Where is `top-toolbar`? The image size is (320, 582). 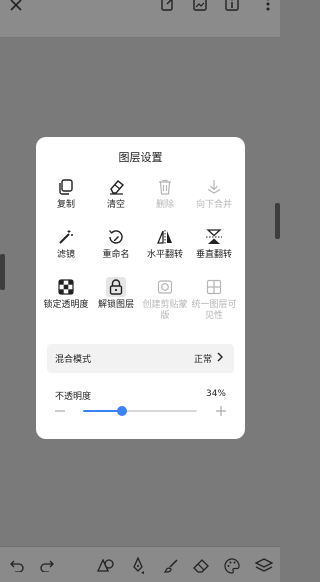 top-toolbar is located at coordinates (140, 19).